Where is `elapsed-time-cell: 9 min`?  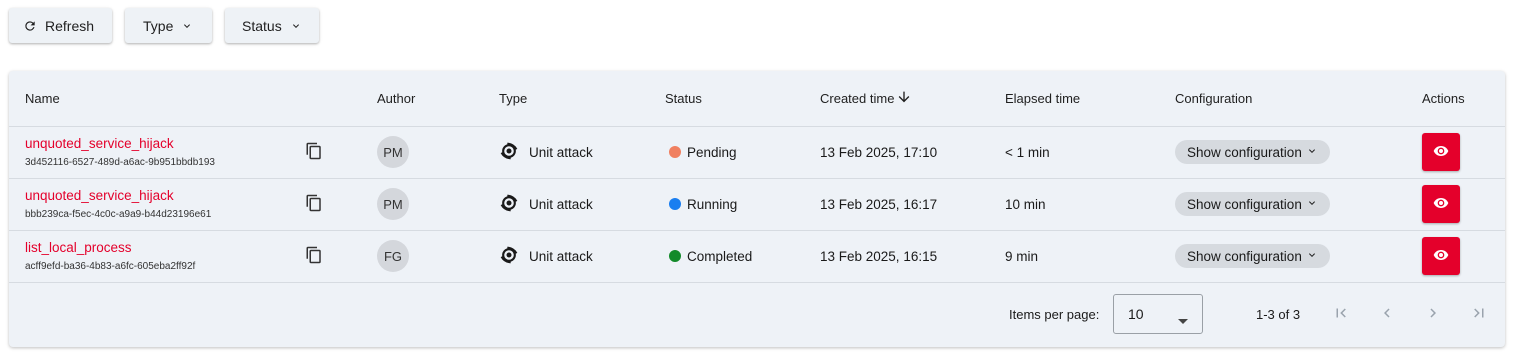
elapsed-time-cell: 9 min is located at coordinates (1090, 256).